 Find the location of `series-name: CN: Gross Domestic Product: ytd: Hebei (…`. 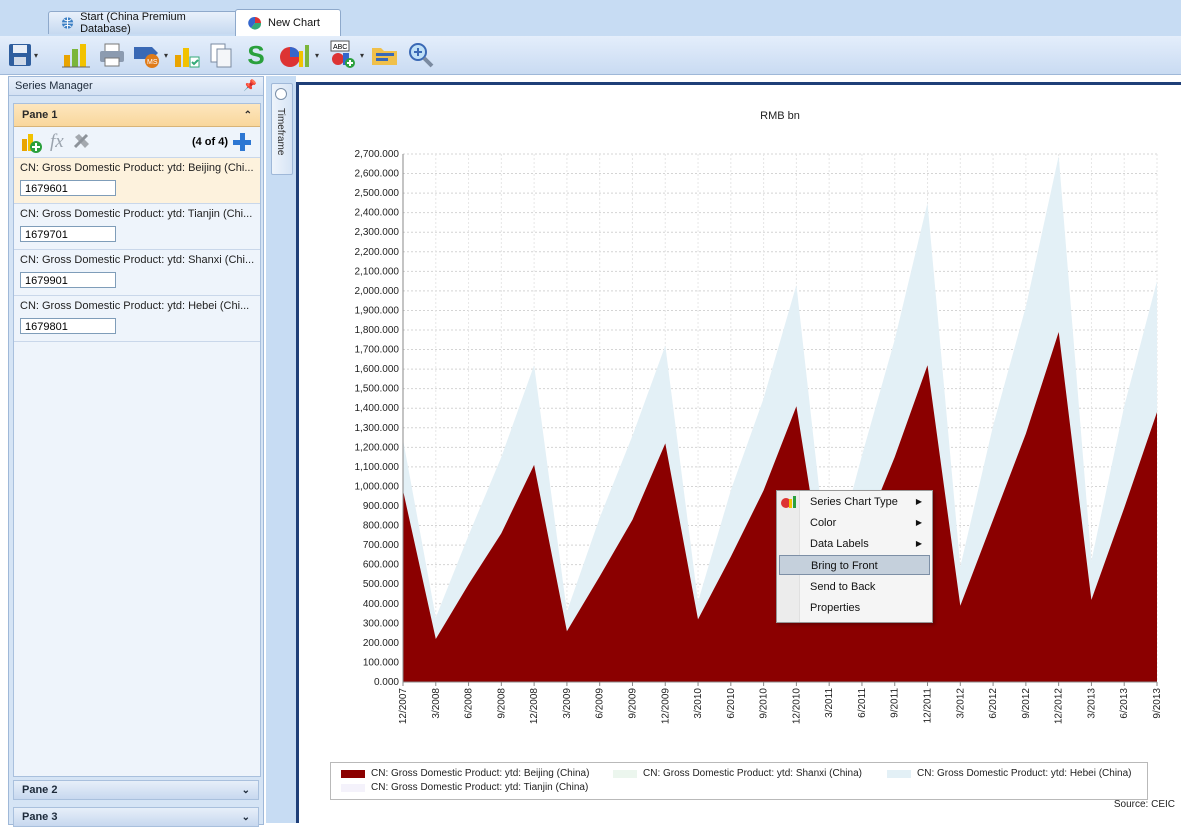

series-name: CN: Gross Domestic Product: ytd: Hebei (… is located at coordinates (135, 306).